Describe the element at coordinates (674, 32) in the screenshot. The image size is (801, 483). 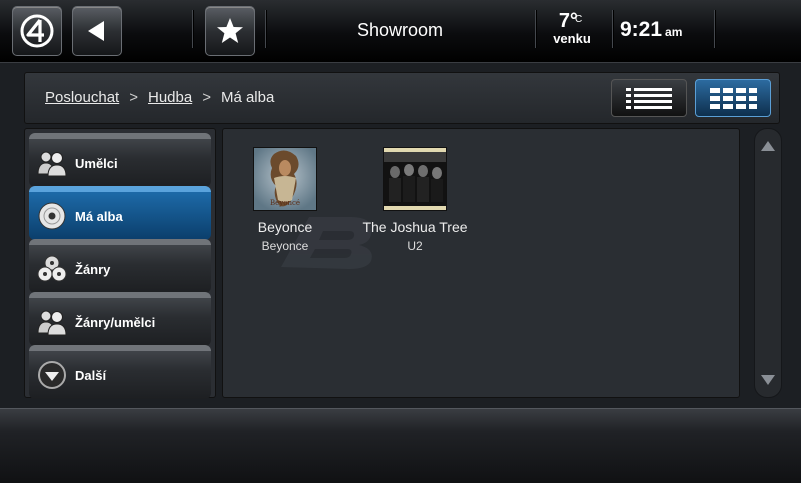
I see `clock-ampm: am` at that location.